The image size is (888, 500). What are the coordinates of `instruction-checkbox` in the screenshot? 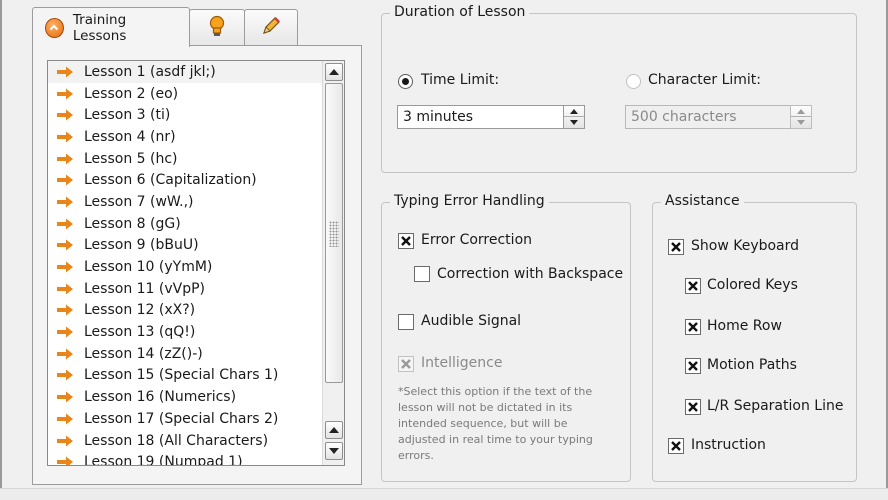 It's located at (676, 446).